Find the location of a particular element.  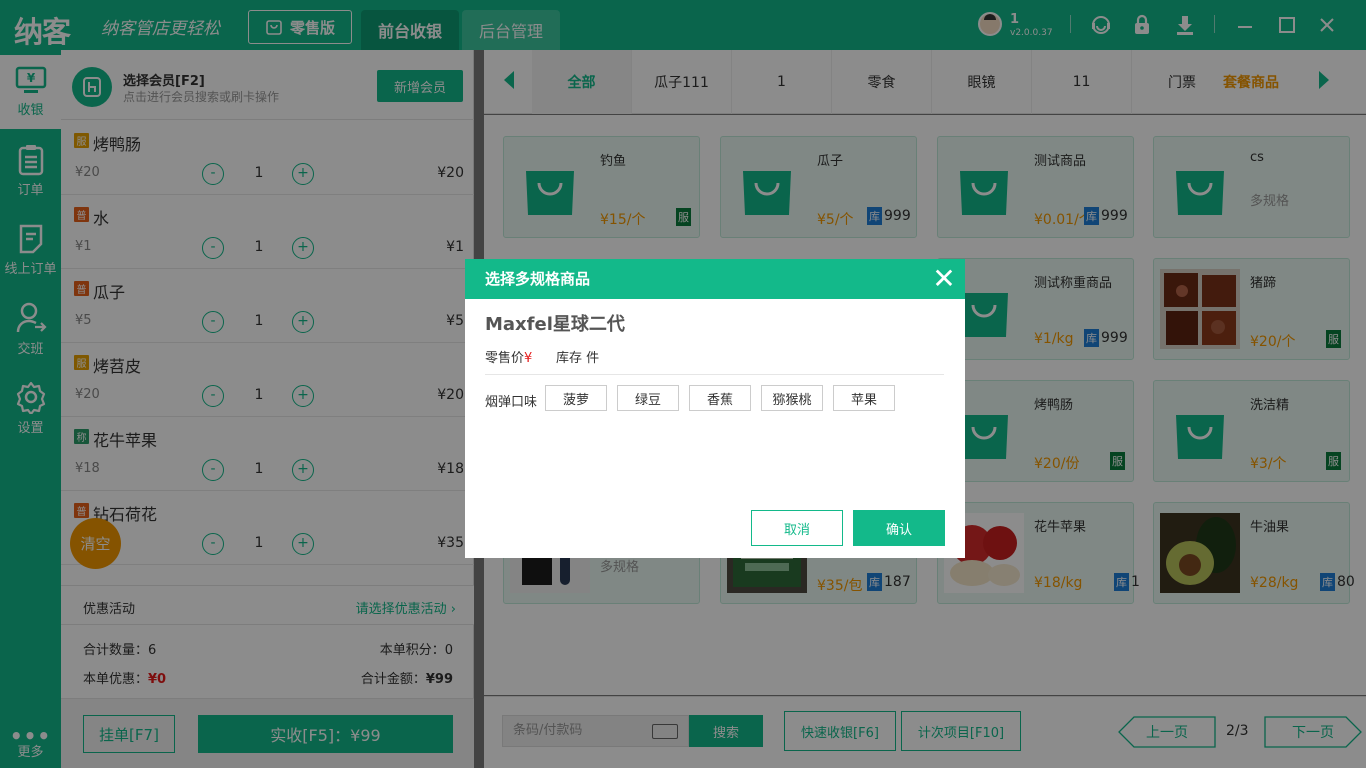

spec-option: 苹果 is located at coordinates (864, 398).